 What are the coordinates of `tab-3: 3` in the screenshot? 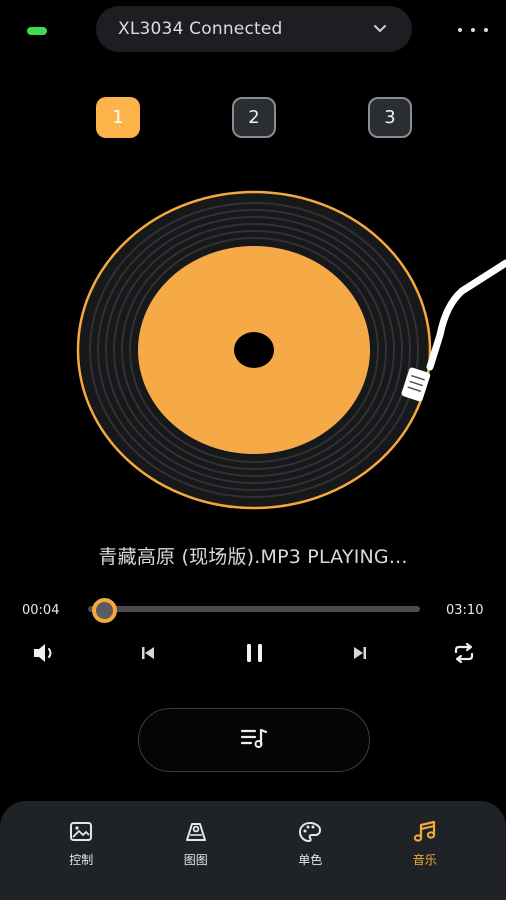 It's located at (390, 117).